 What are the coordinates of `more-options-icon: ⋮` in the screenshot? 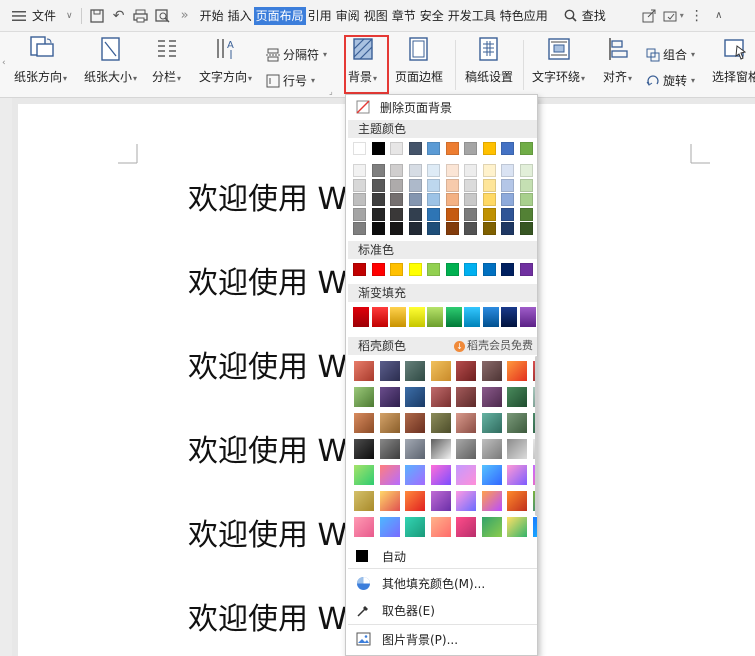 It's located at (697, 16).